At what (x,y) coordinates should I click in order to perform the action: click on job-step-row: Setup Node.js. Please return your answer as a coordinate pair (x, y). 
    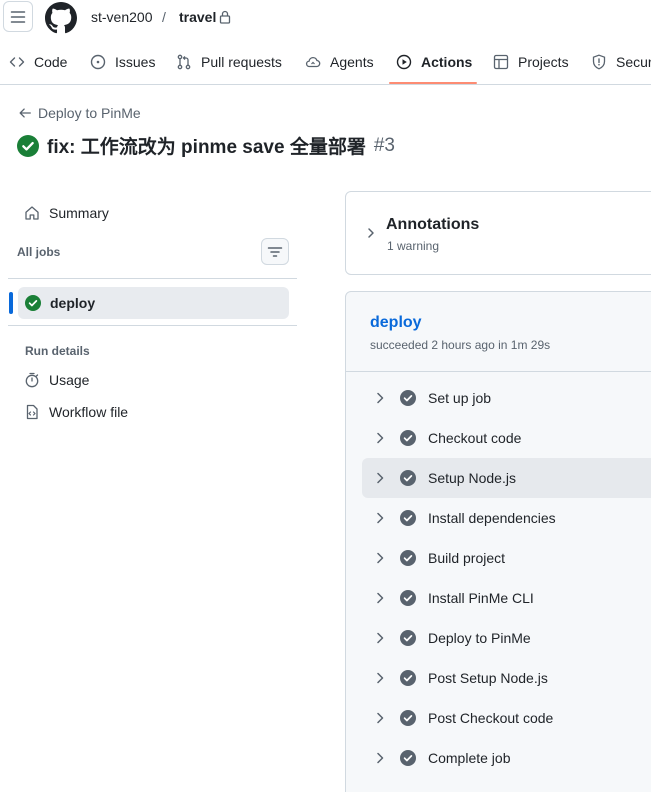
    Looking at the image, I should click on (506, 478).